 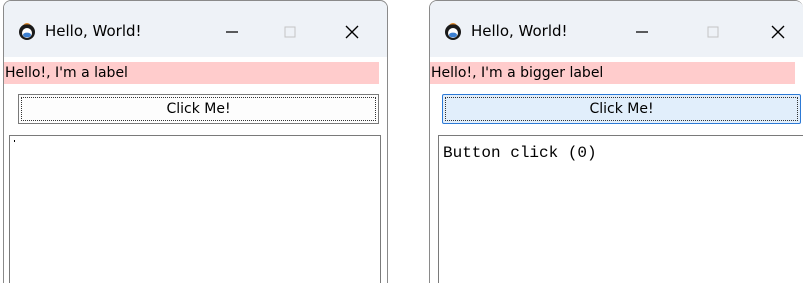 What do you see at coordinates (191, 73) in the screenshot?
I see `greeting-label: Hello!, I'm a label` at bounding box center [191, 73].